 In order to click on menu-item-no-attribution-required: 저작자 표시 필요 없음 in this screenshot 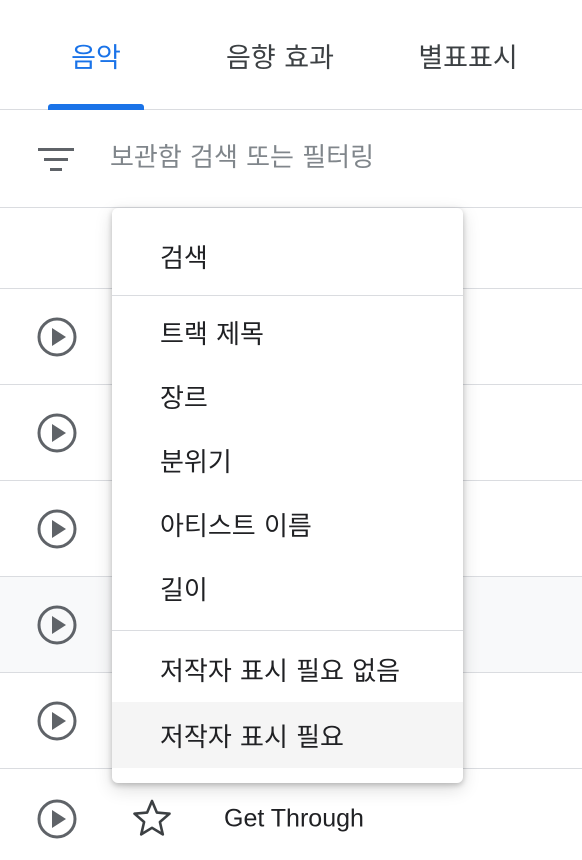, I will do `click(287, 669)`.